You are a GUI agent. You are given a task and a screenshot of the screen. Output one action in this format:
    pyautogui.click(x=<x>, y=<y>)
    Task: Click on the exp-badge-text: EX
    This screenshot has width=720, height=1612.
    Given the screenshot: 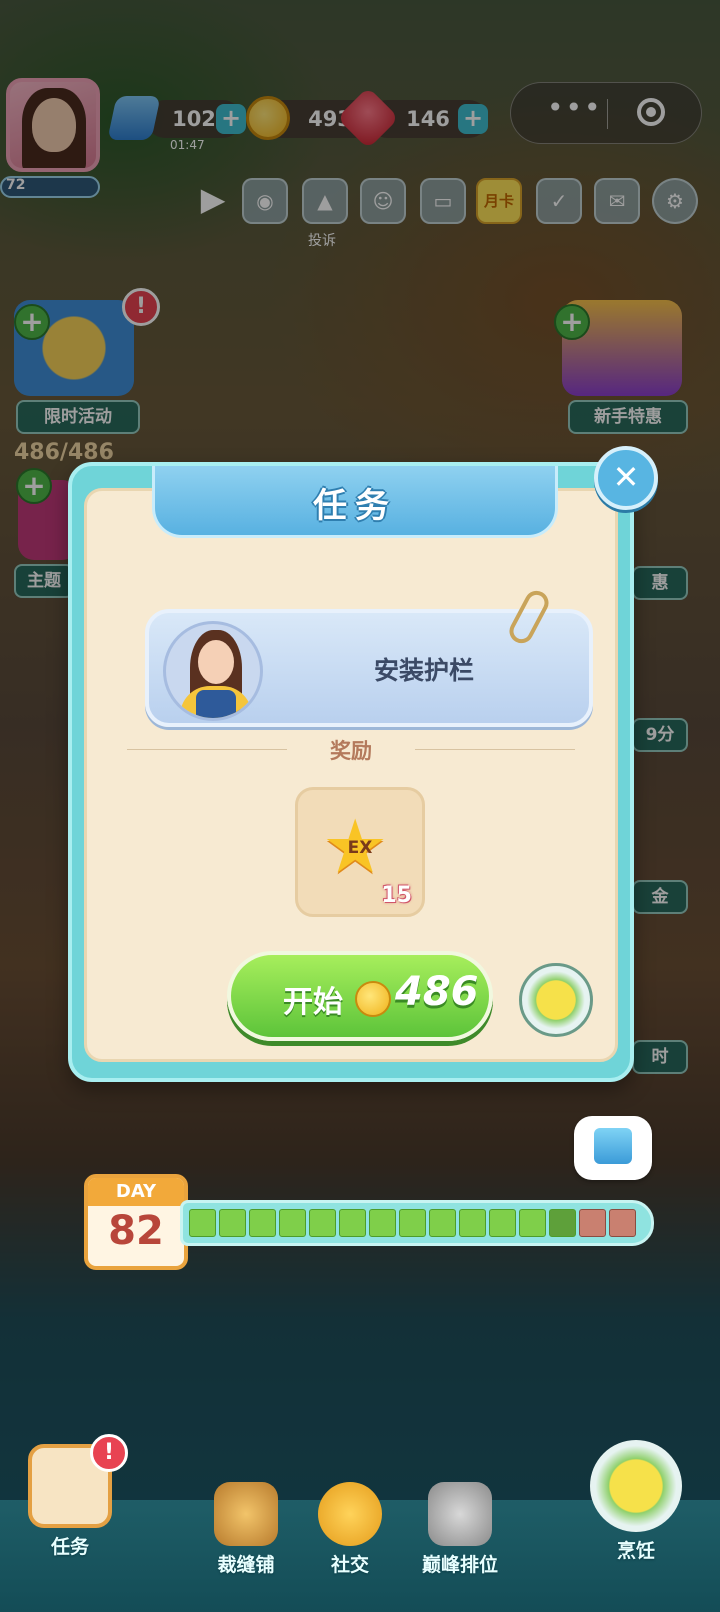 What is the action you would take?
    pyautogui.click(x=360, y=848)
    